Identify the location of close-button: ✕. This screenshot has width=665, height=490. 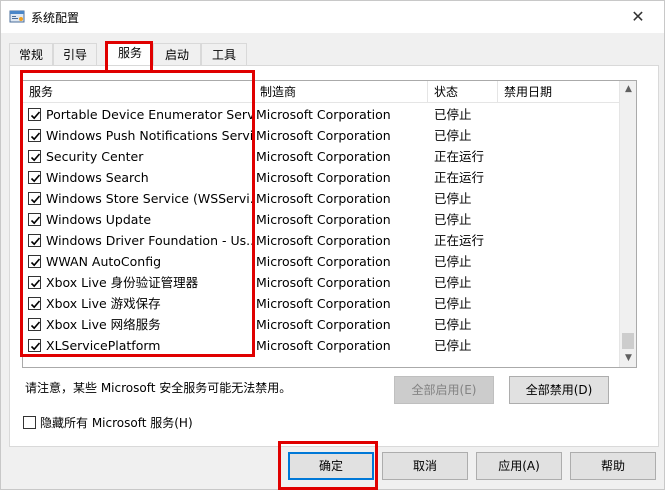
(638, 17).